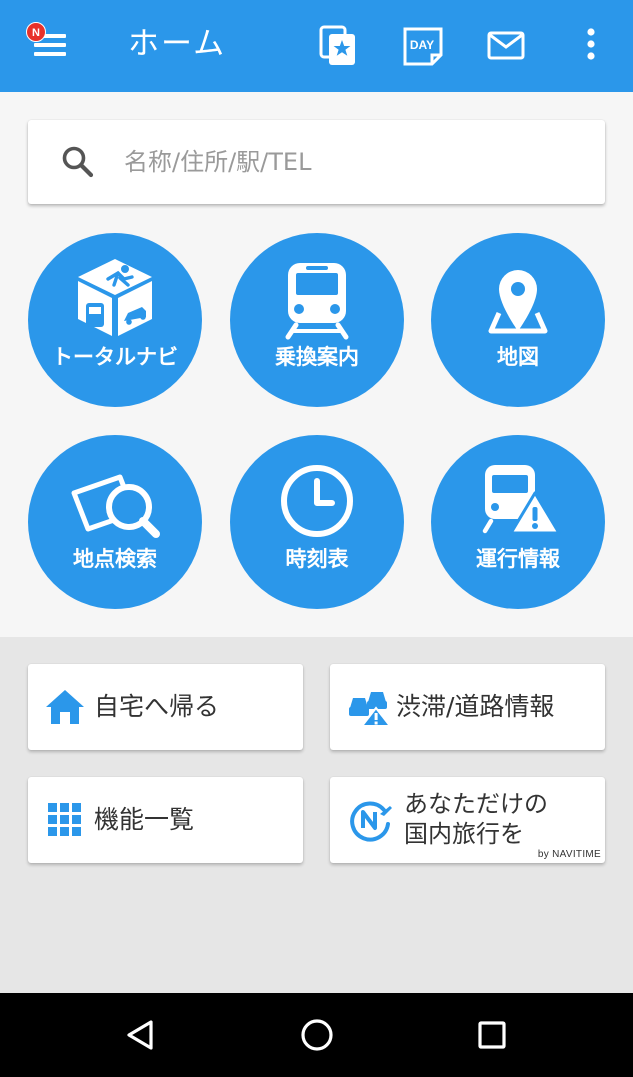  I want to click on back-icon, so click(140, 1035).